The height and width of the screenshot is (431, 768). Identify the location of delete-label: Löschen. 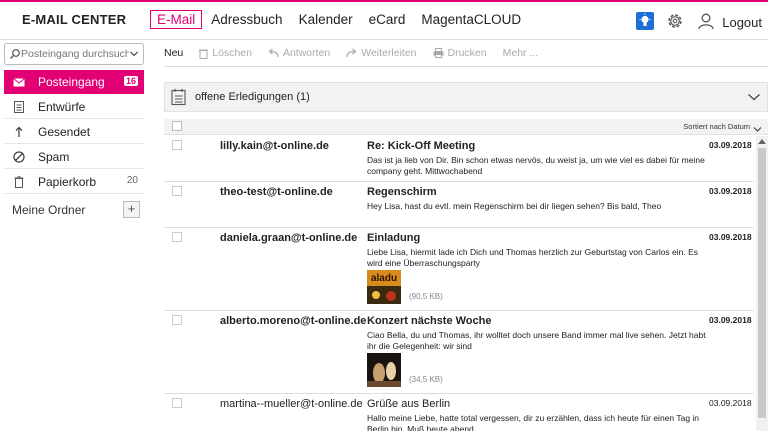
(232, 53).